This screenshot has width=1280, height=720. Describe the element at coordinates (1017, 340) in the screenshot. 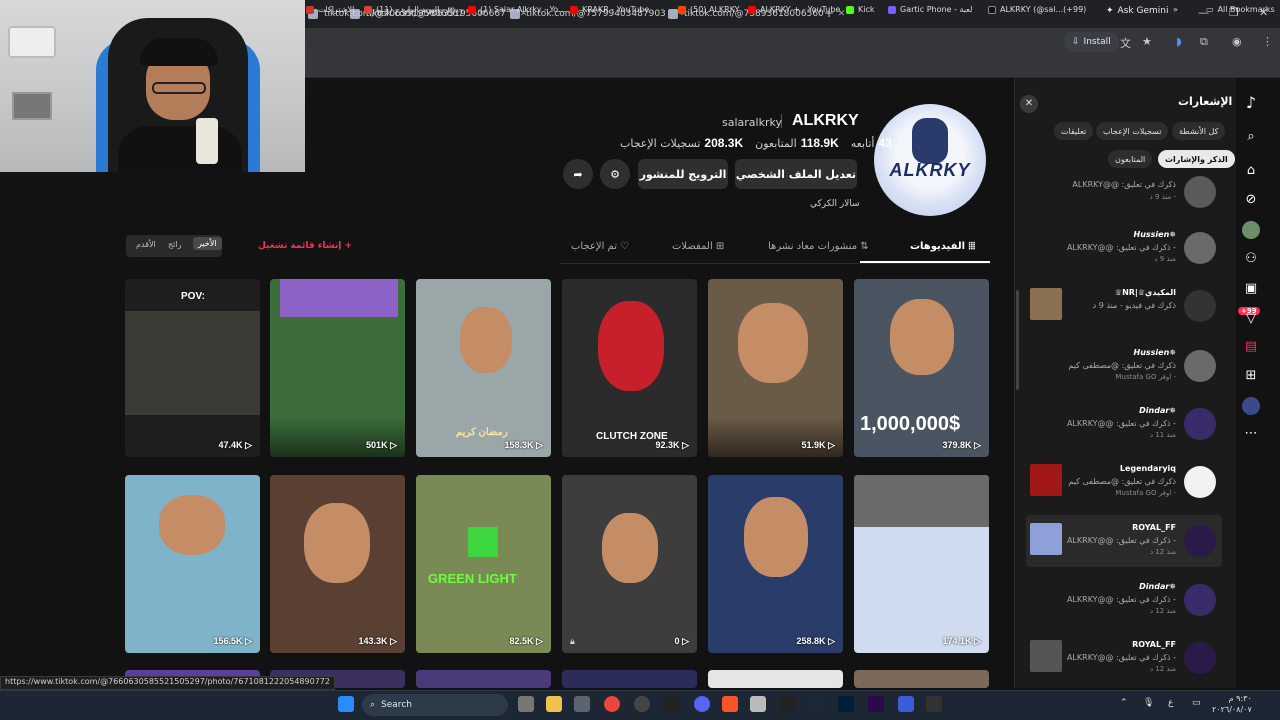

I see `scrollbar` at that location.